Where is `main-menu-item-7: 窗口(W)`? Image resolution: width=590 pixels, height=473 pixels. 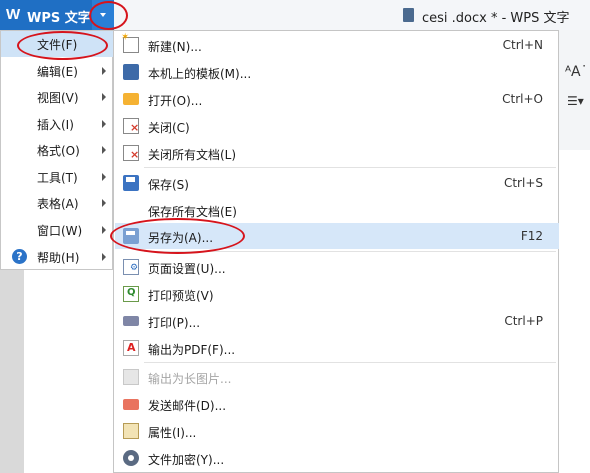 main-menu-item-7: 窗口(W) is located at coordinates (57, 230).